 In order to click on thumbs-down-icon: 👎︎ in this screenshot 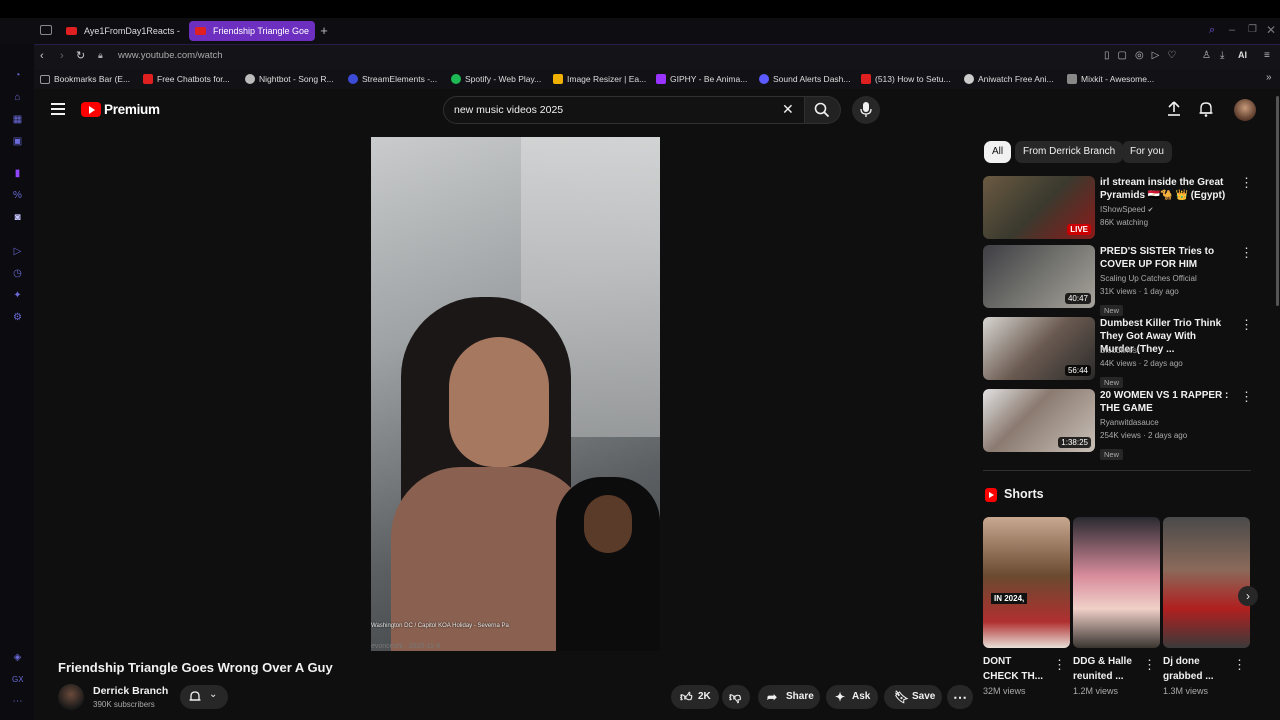, I will do `click(735, 697)`.